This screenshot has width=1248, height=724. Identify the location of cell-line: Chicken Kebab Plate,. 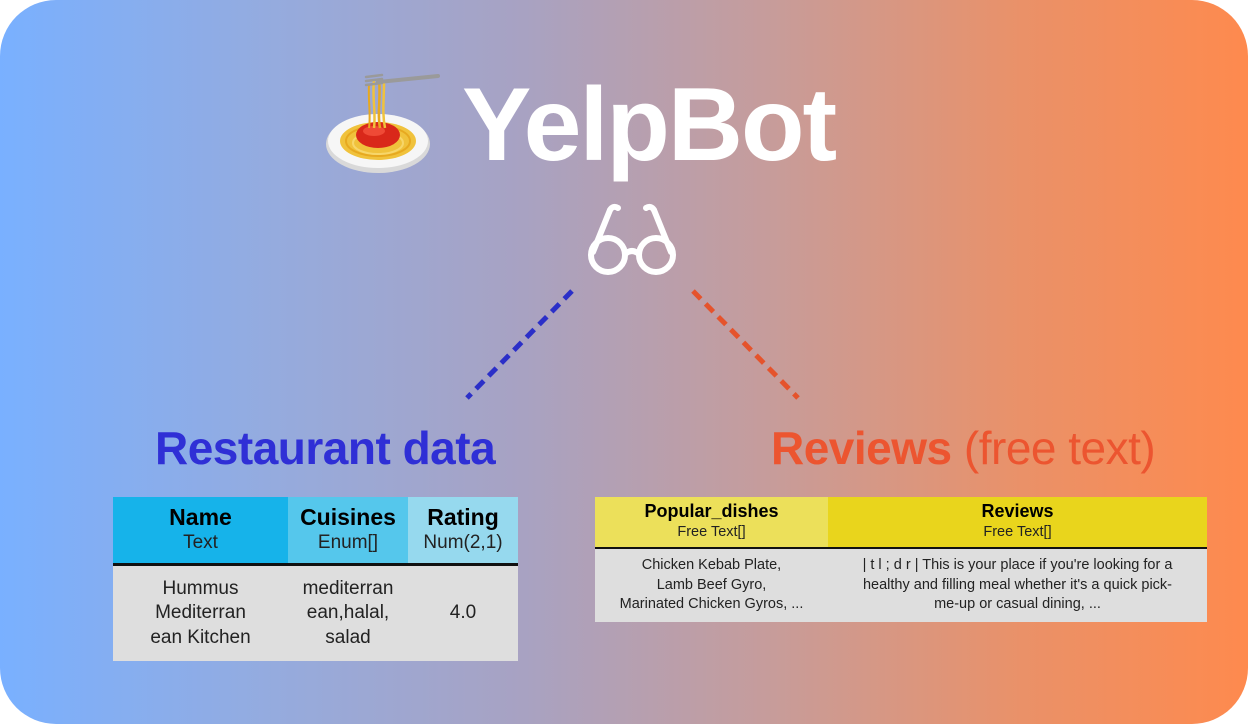
(711, 565).